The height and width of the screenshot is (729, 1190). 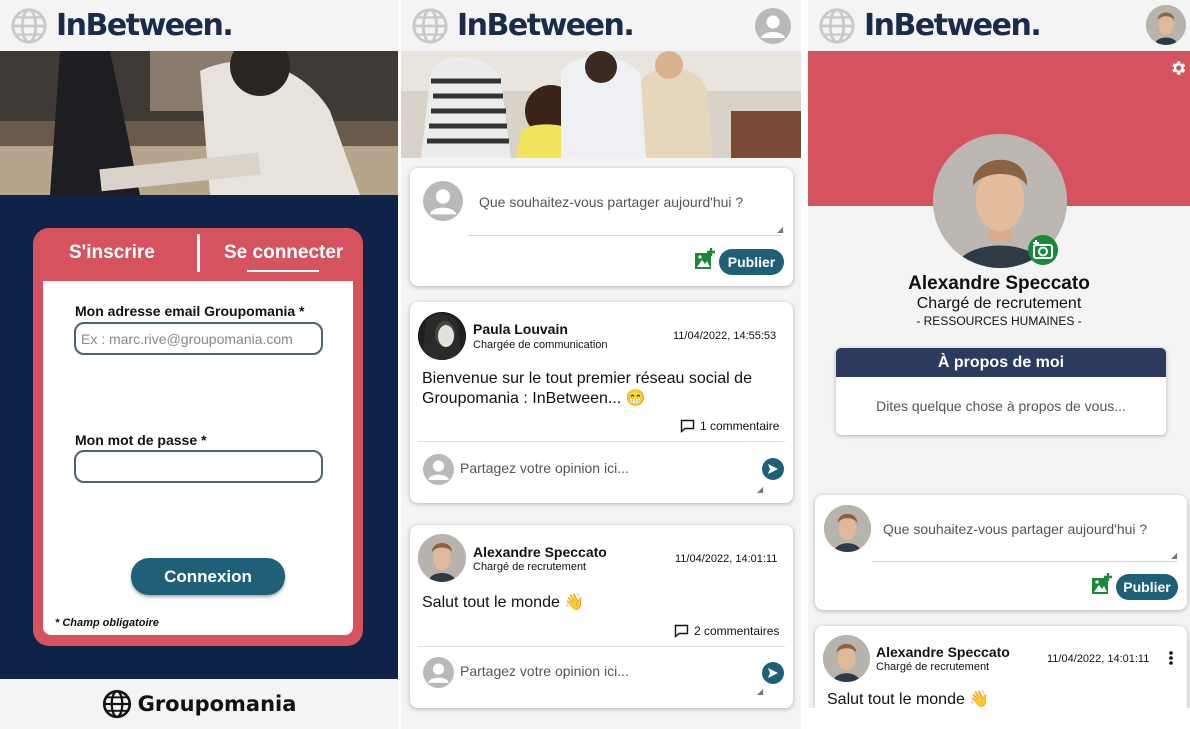 I want to click on viewport-bottom-edge, so click(x=999, y=718).